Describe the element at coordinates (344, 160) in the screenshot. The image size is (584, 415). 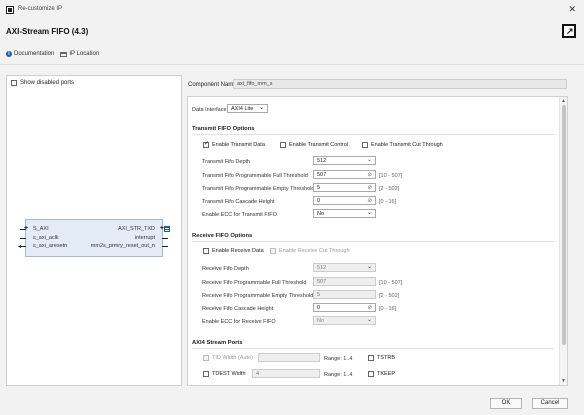
I see `transmit-depth-select: 512 ⌄` at that location.